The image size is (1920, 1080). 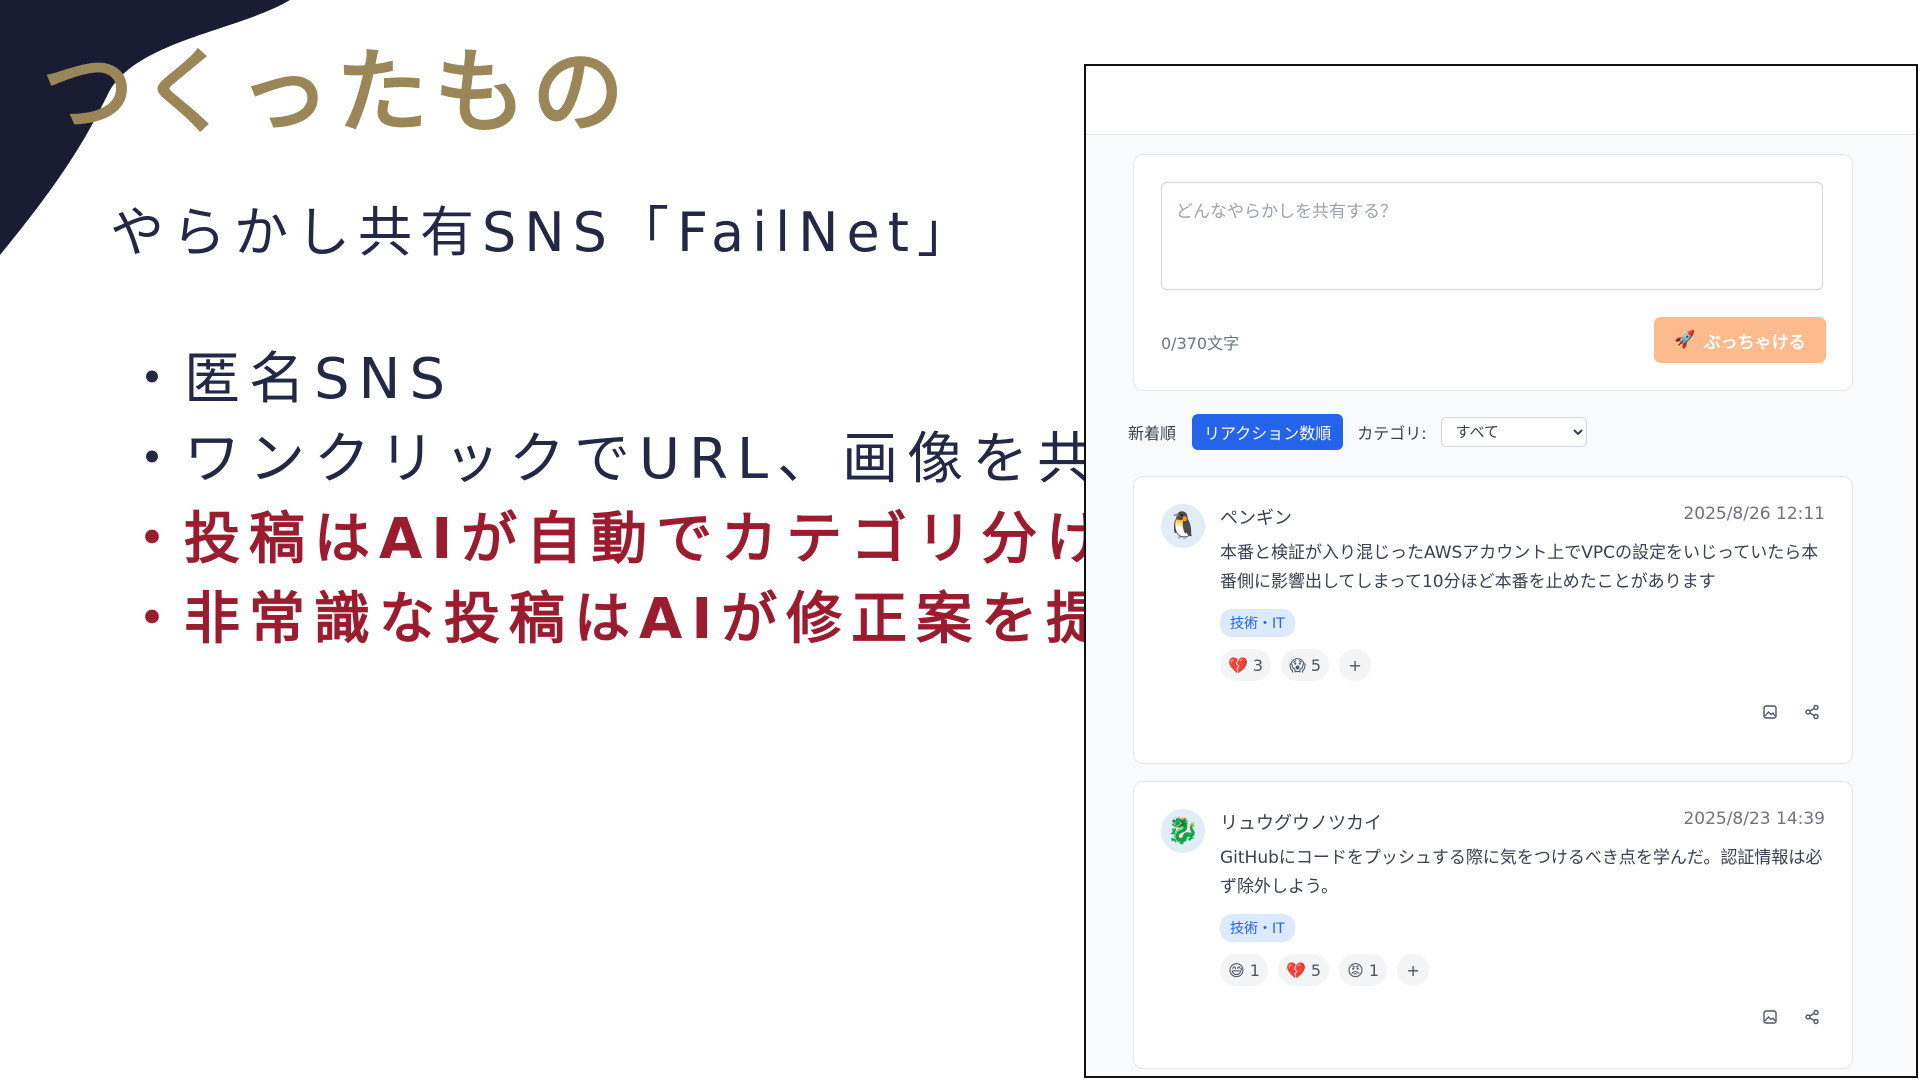 I want to click on feature-item: ワンクリックでURL、画像を共有, so click(x=650, y=460).